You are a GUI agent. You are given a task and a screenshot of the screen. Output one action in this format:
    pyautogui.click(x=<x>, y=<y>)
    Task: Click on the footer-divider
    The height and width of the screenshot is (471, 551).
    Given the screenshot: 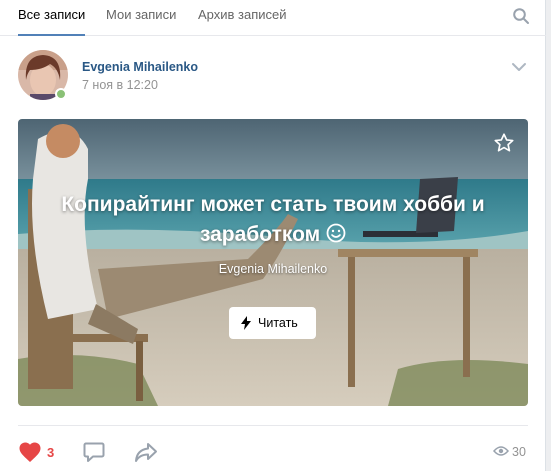 What is the action you would take?
    pyautogui.click(x=273, y=425)
    